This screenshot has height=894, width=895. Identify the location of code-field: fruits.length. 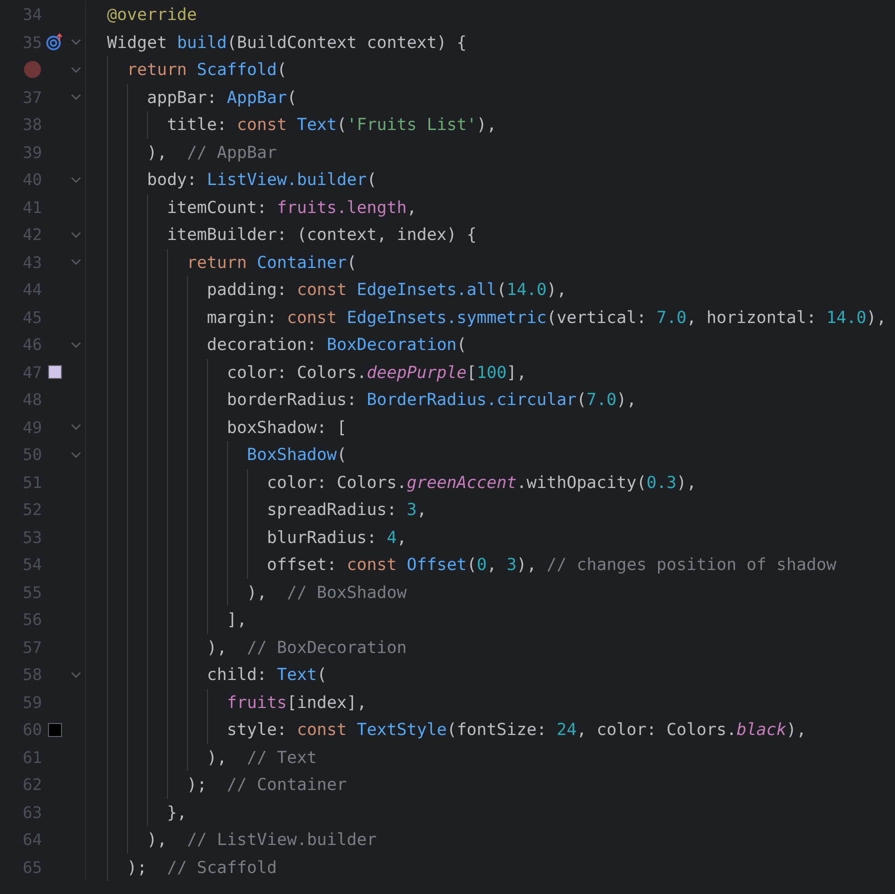
(341, 207).